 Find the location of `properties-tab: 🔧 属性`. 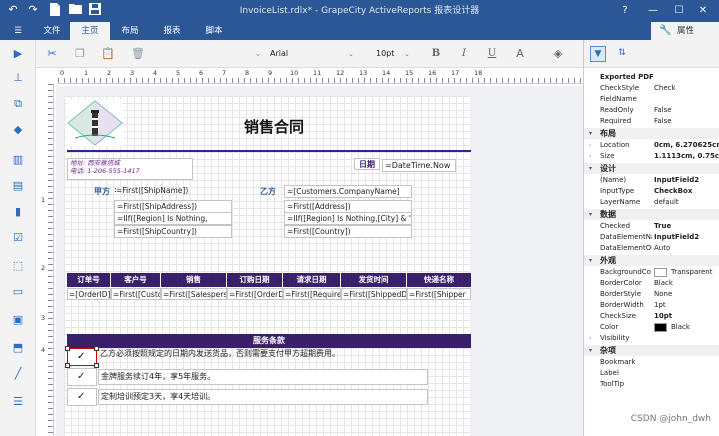

properties-tab: 🔧 属性 is located at coordinates (685, 31).